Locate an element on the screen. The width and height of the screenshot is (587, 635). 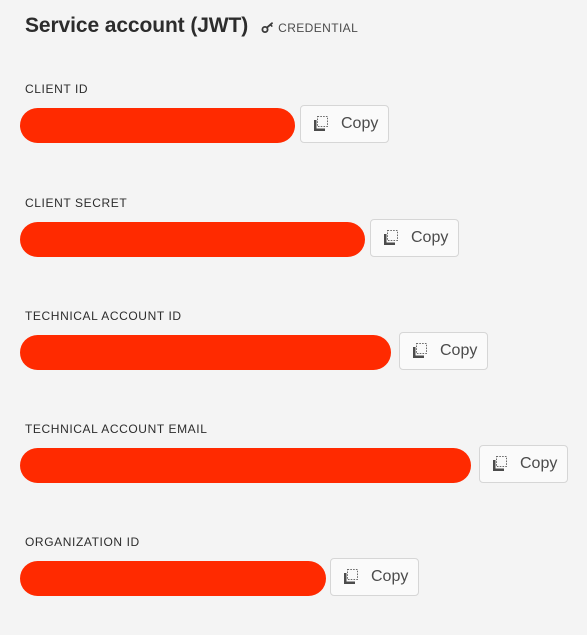
copy-client-secret-button: Copy is located at coordinates (414, 238).